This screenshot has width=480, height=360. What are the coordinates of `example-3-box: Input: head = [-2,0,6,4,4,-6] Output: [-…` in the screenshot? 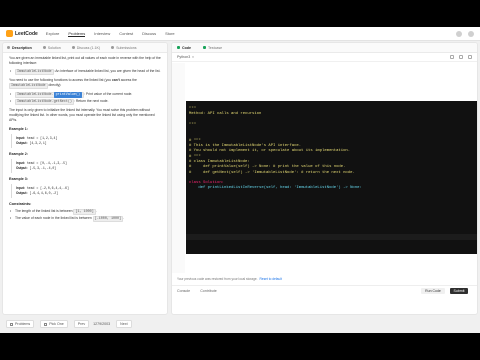 It's located at (86, 191).